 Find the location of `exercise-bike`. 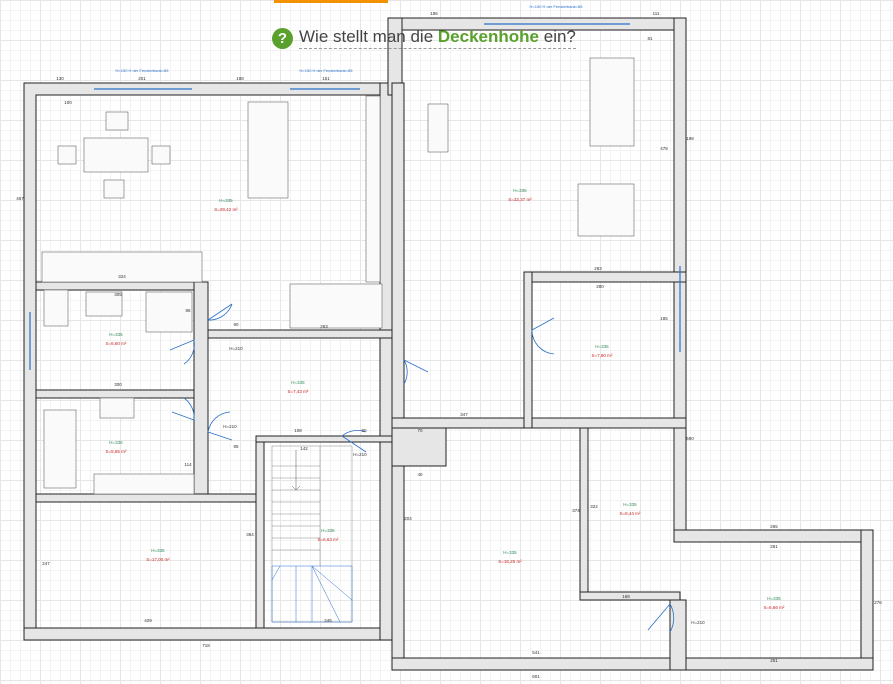

exercise-bike is located at coordinates (438, 128).